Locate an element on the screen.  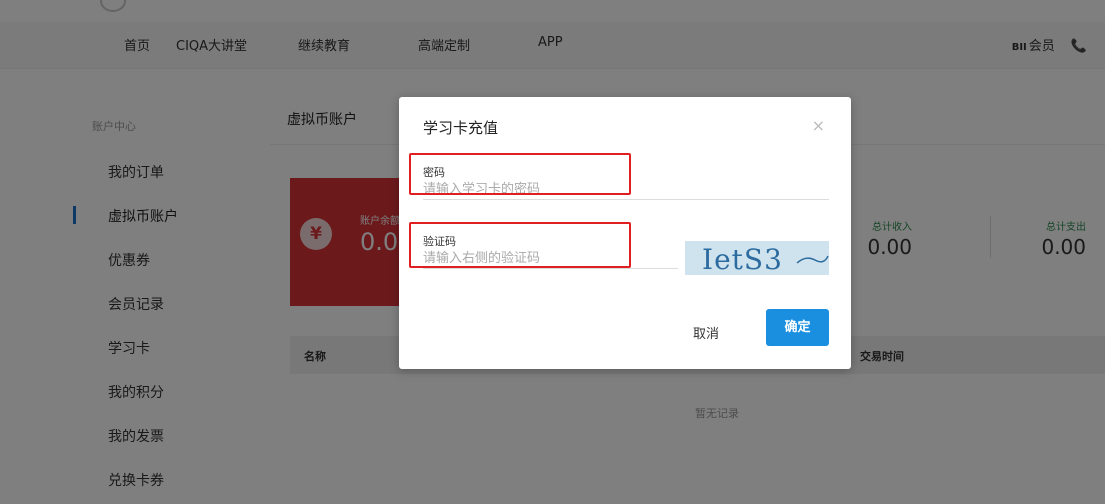
password-highlight is located at coordinates (520, 174).